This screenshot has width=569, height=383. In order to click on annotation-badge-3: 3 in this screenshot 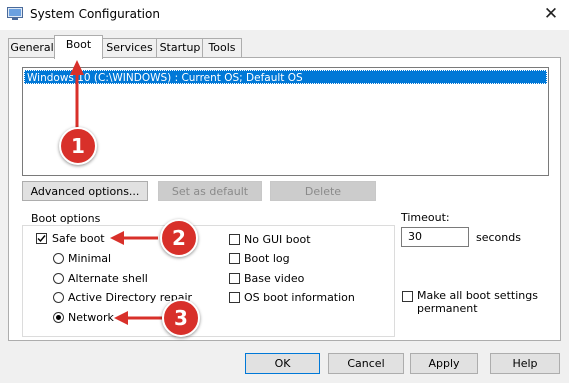, I will do `click(181, 318)`.